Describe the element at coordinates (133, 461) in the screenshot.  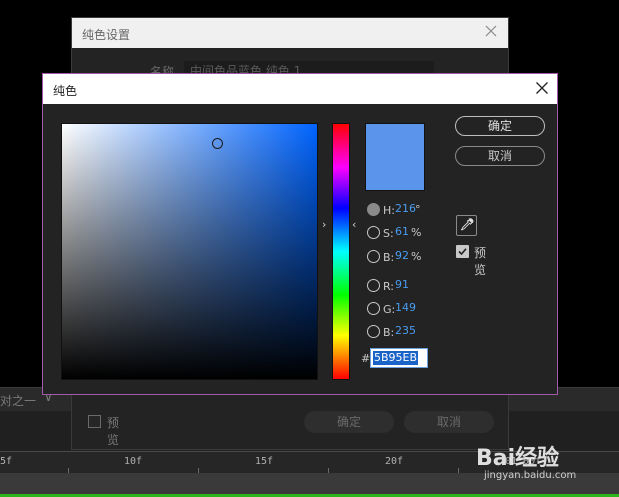
I see `timeline-tick-label: 10f` at that location.